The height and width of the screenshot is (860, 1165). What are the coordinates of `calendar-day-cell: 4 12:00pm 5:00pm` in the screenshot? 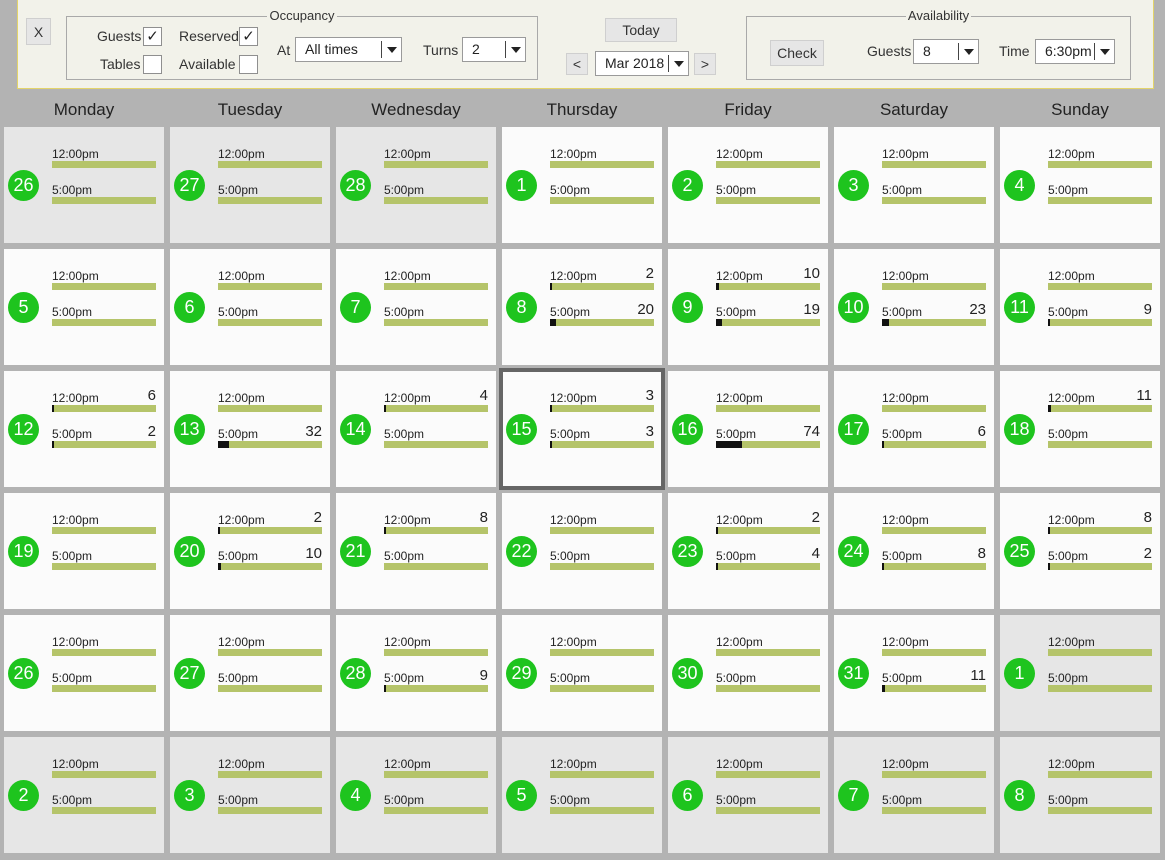 It's located at (416, 795).